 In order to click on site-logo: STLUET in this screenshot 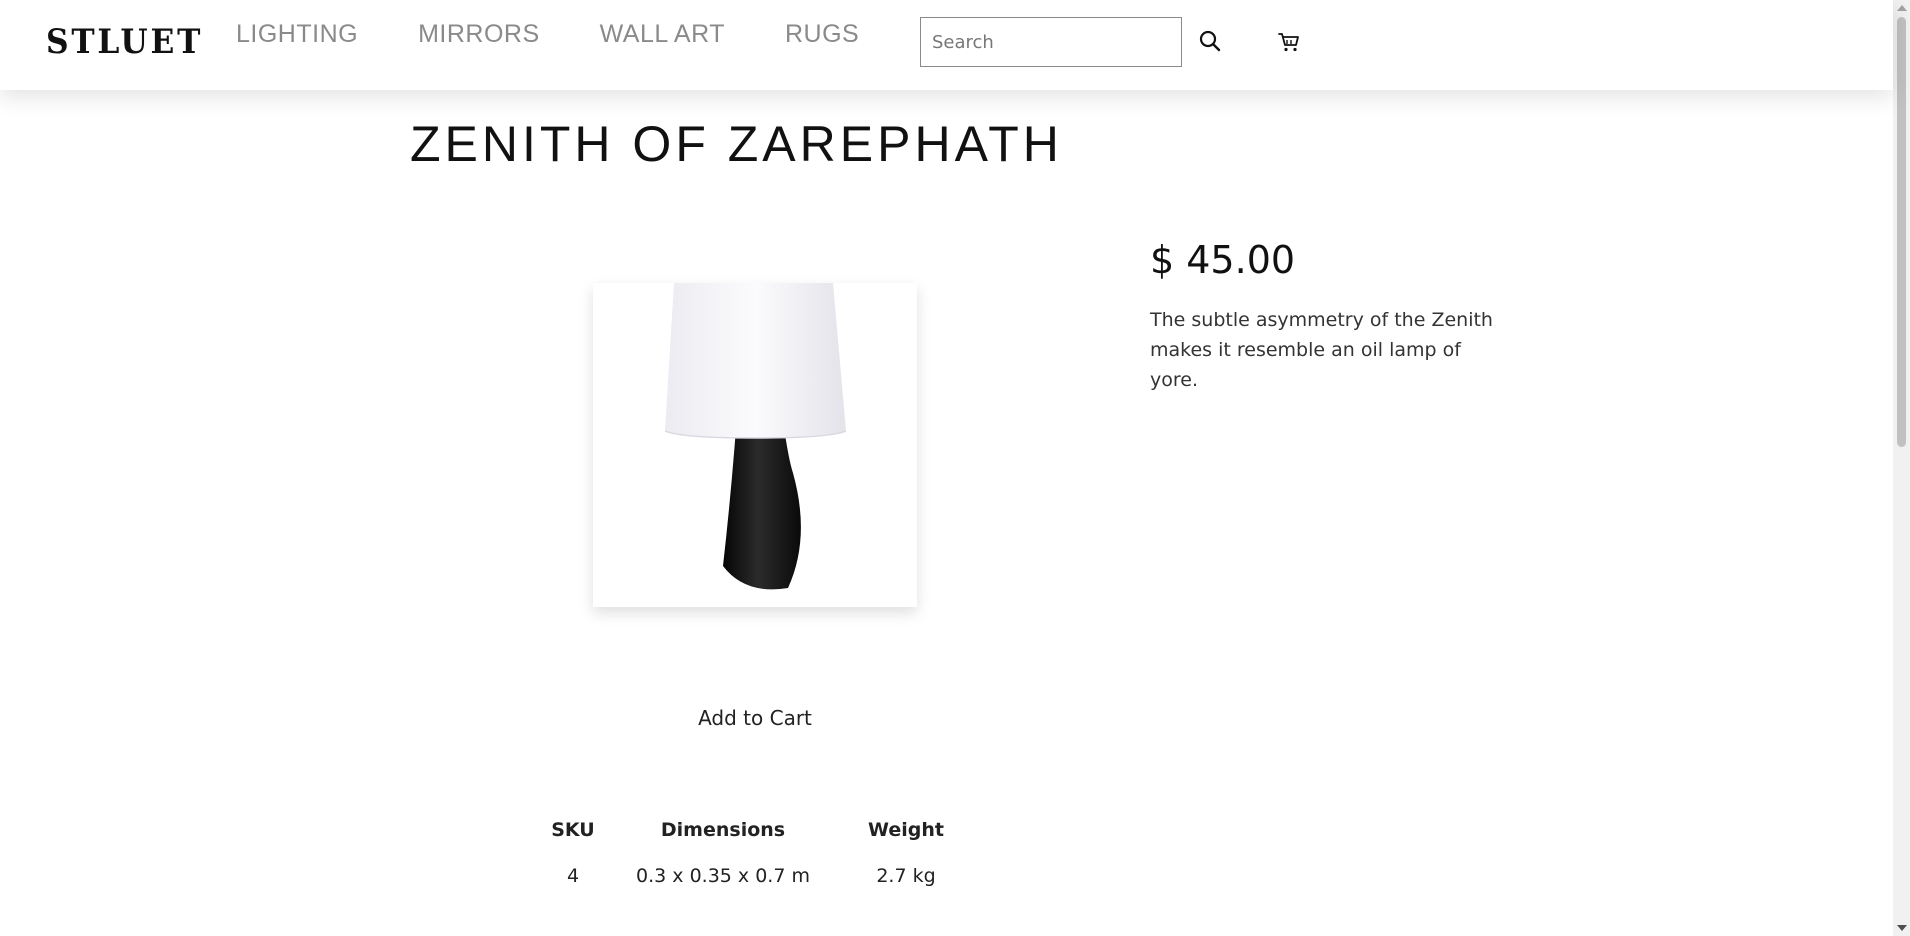, I will do `click(124, 42)`.